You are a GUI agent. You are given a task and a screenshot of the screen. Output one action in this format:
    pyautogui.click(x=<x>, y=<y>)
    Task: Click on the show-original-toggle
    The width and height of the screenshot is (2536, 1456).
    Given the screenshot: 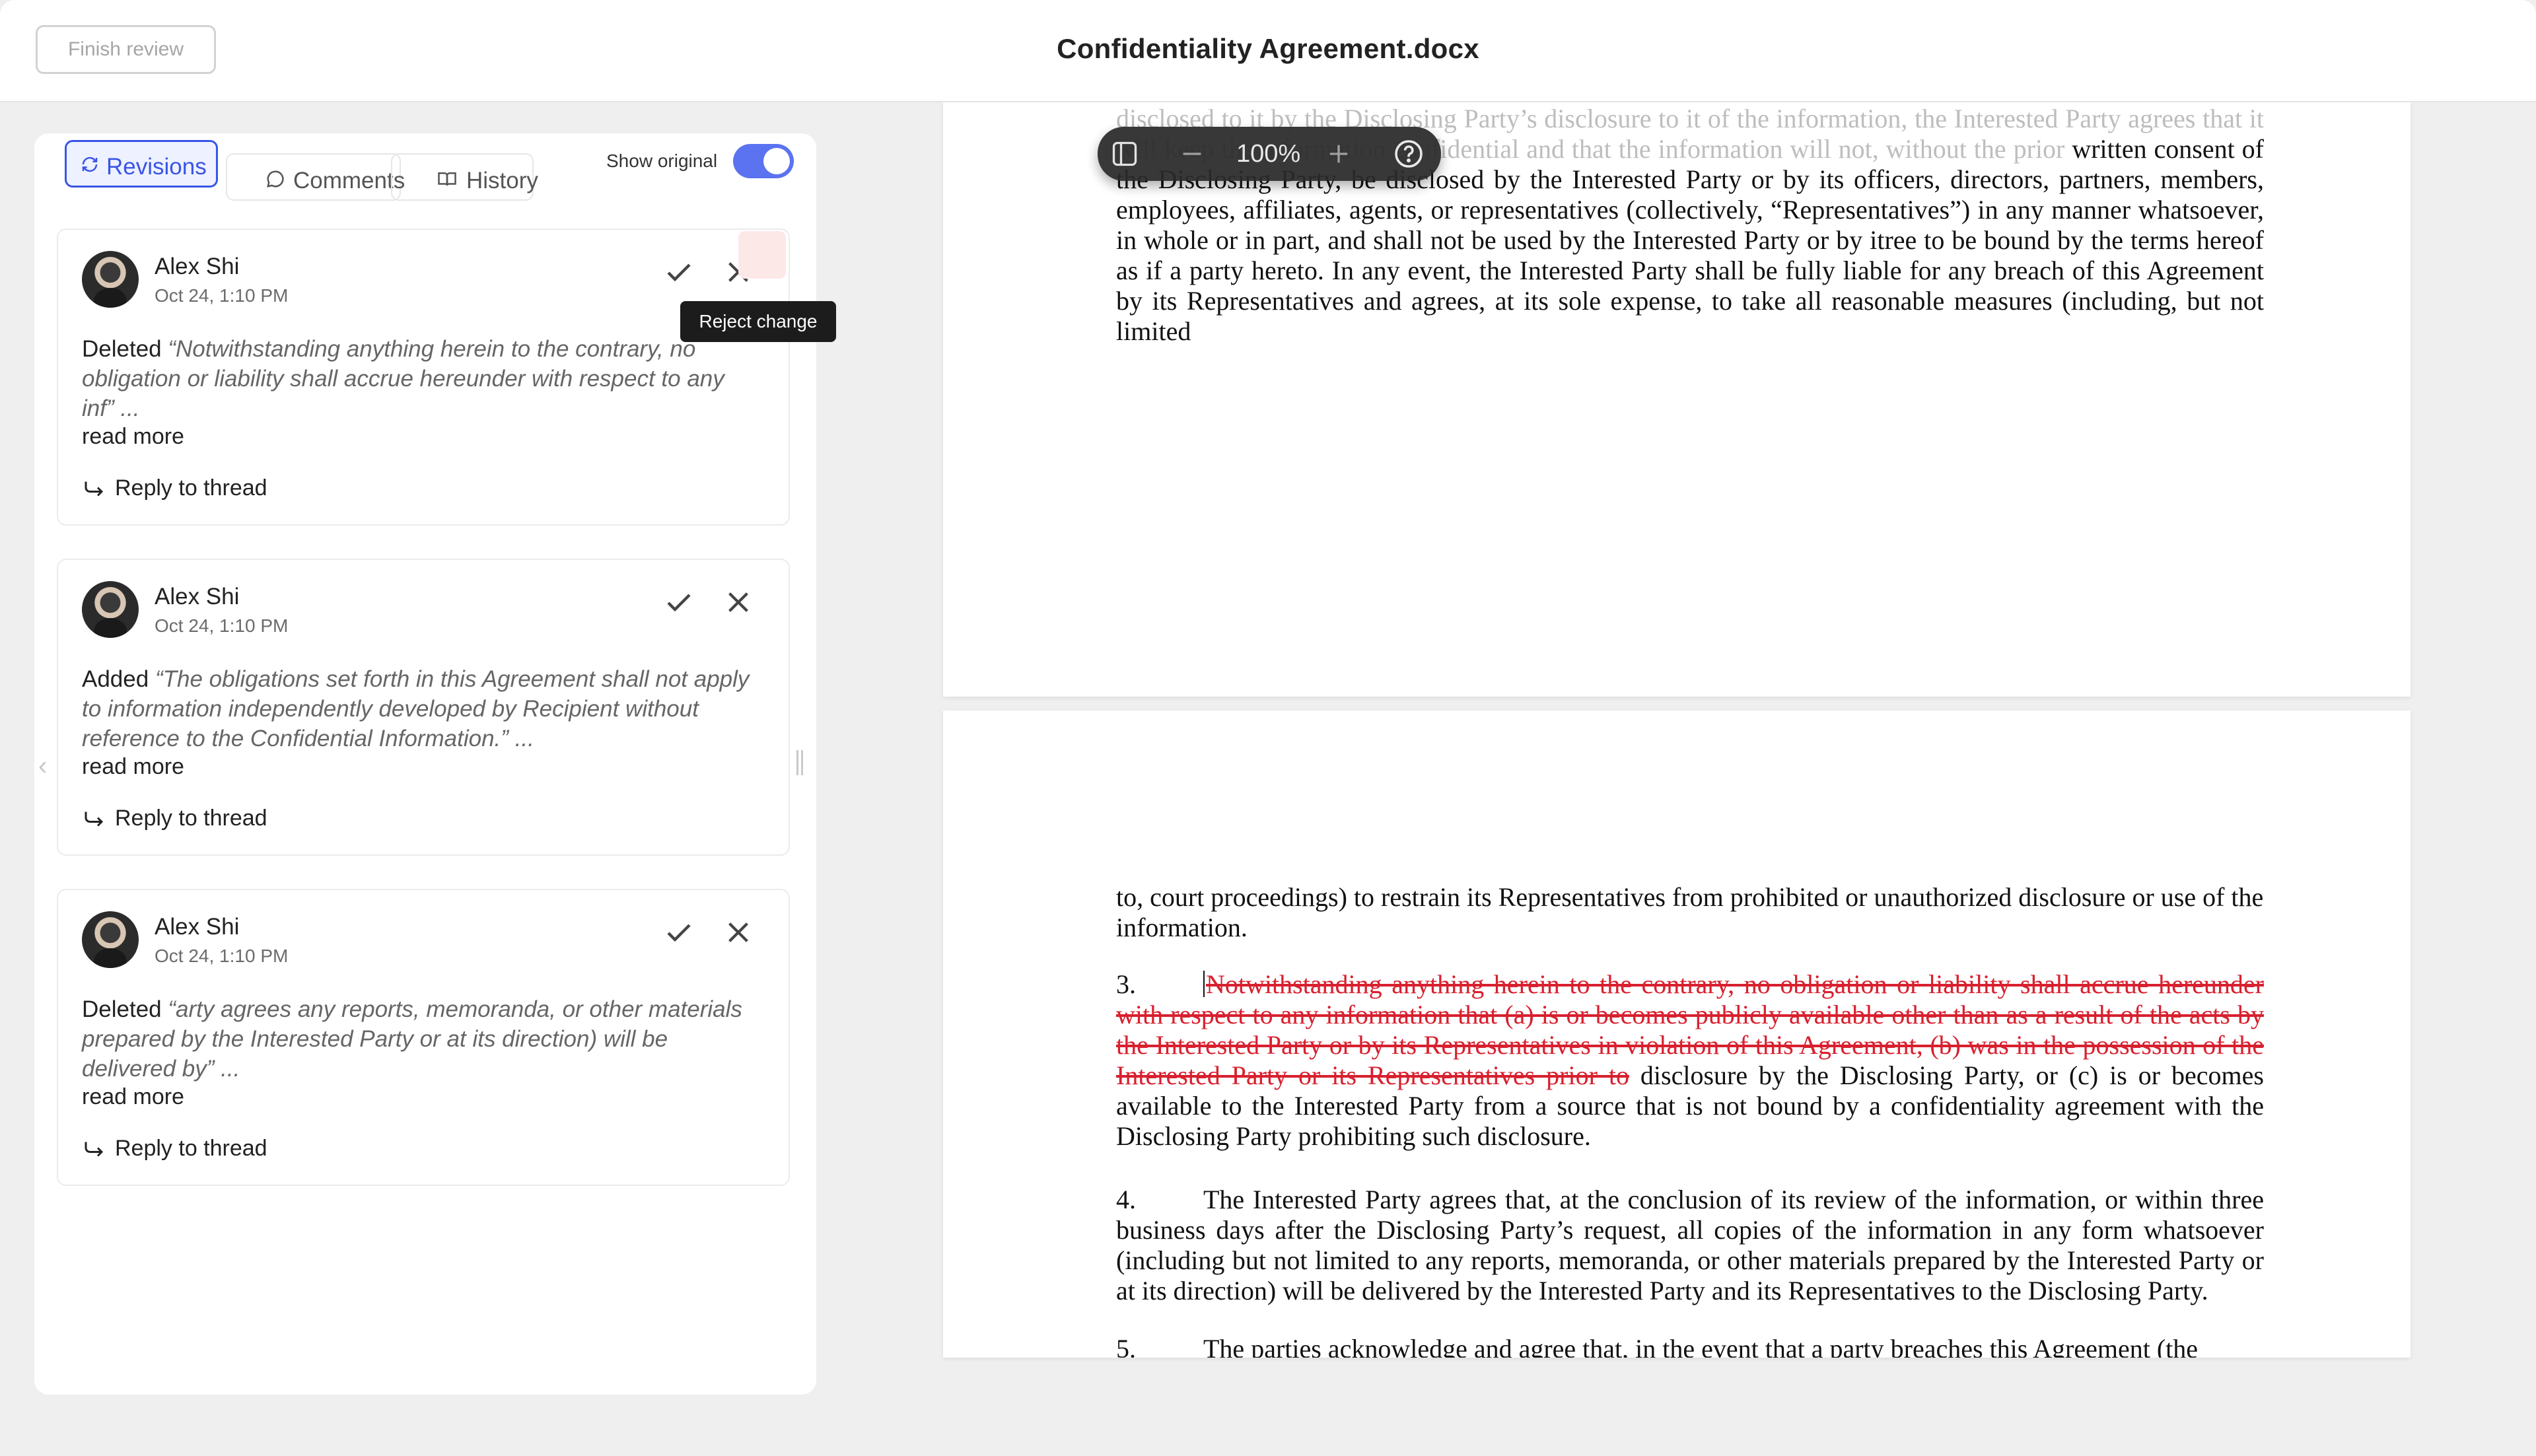 What is the action you would take?
    pyautogui.click(x=763, y=161)
    